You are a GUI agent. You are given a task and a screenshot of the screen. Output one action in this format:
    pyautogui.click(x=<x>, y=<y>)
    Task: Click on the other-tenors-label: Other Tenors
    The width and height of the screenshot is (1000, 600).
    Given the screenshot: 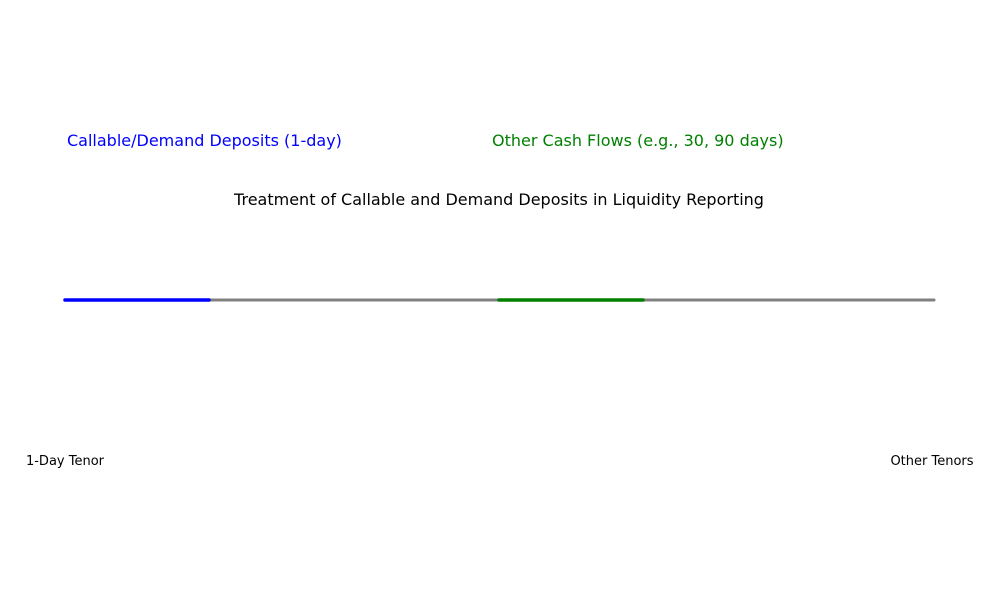 What is the action you would take?
    pyautogui.click(x=931, y=461)
    